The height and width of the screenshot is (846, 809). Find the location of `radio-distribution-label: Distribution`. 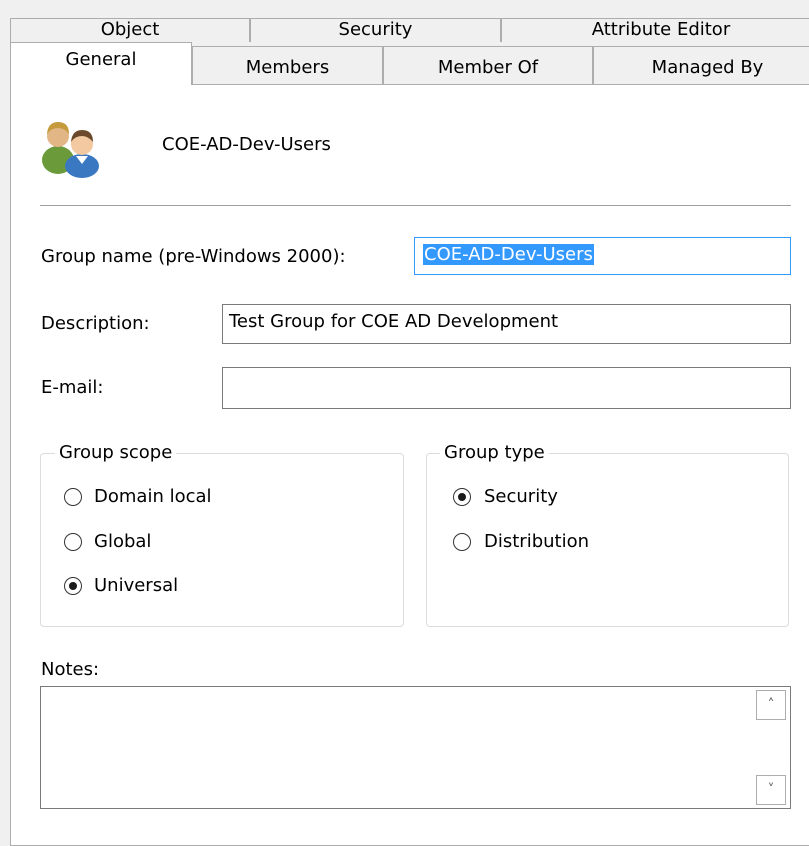

radio-distribution-label: Distribution is located at coordinates (536, 542).